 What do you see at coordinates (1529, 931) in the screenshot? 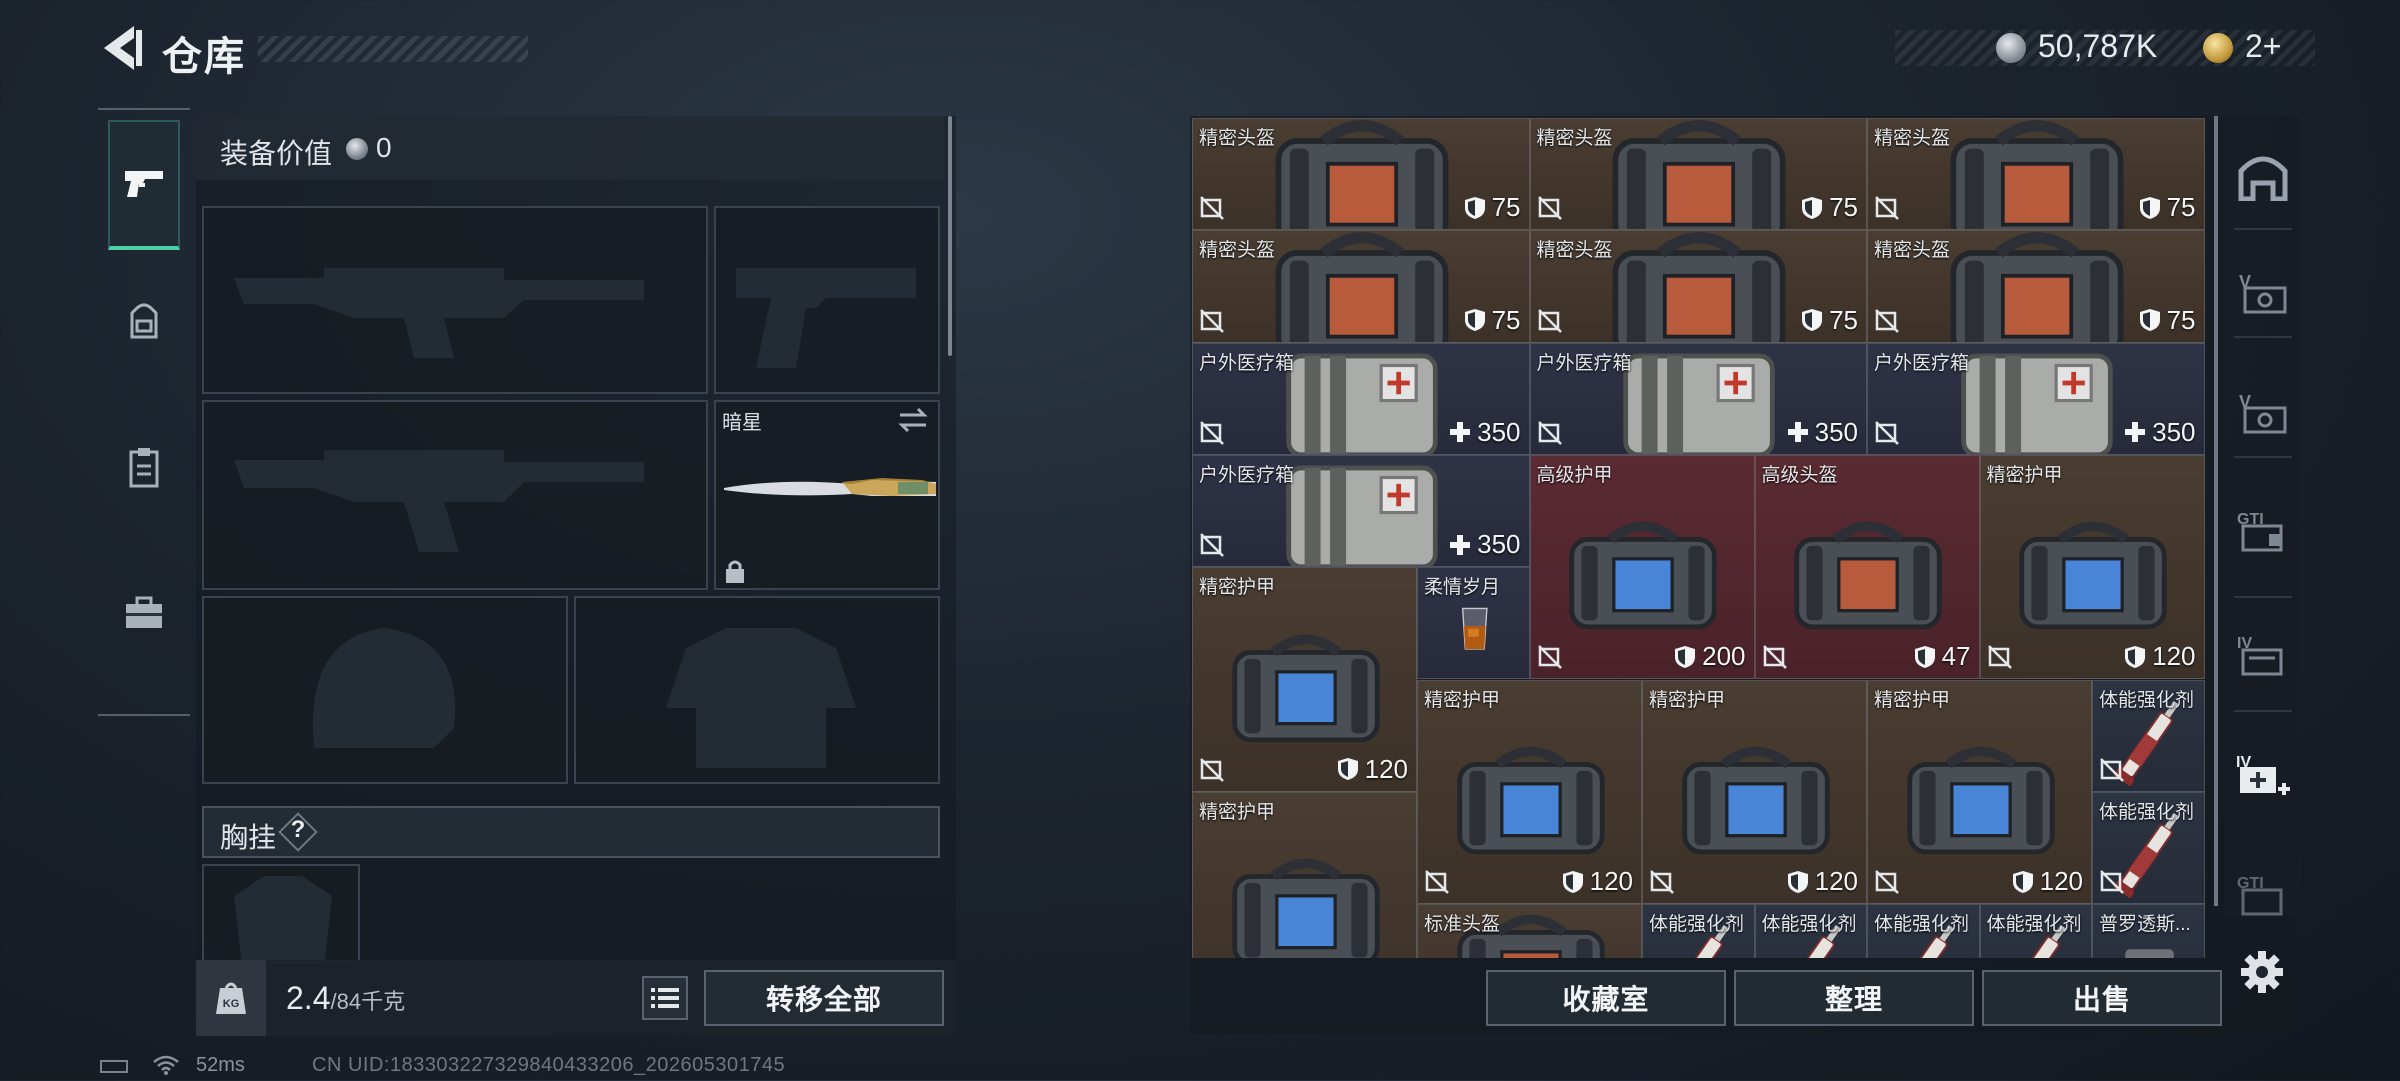
I see `storage-item-cell: 标准头盔` at bounding box center [1529, 931].